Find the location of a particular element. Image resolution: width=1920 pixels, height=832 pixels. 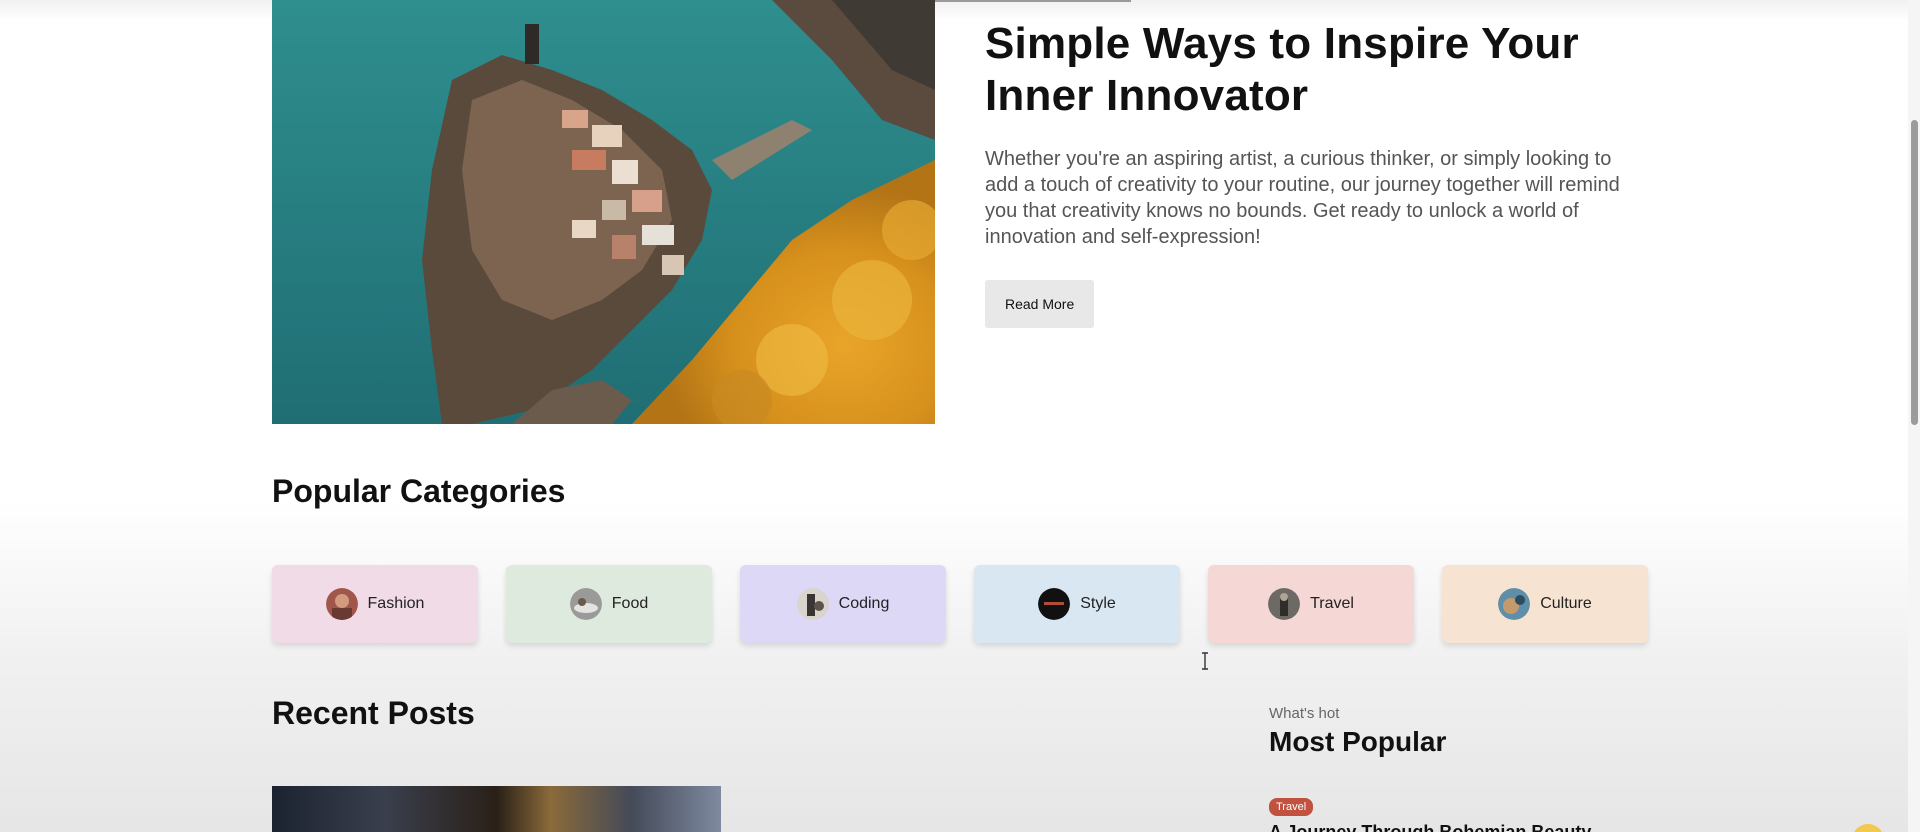

travel-avatar is located at coordinates (1284, 604).